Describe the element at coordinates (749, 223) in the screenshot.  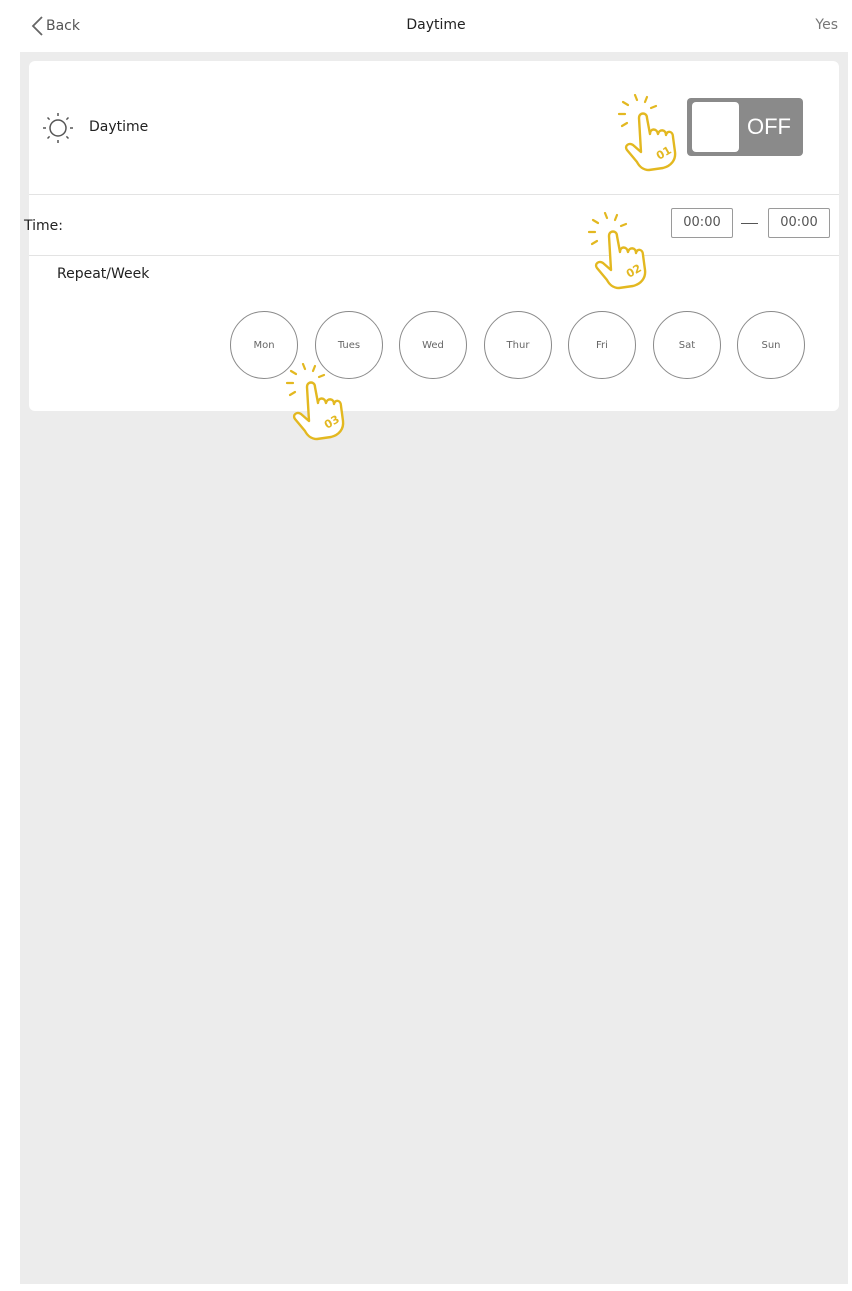
I see `time-range-separator` at that location.